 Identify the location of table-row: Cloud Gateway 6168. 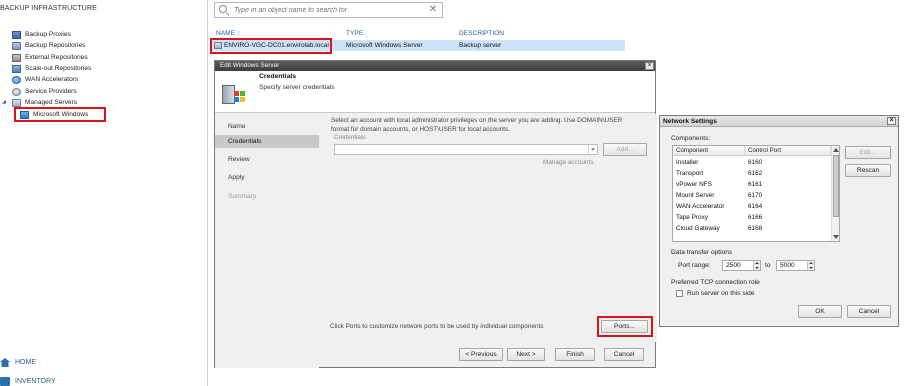
(752, 228).